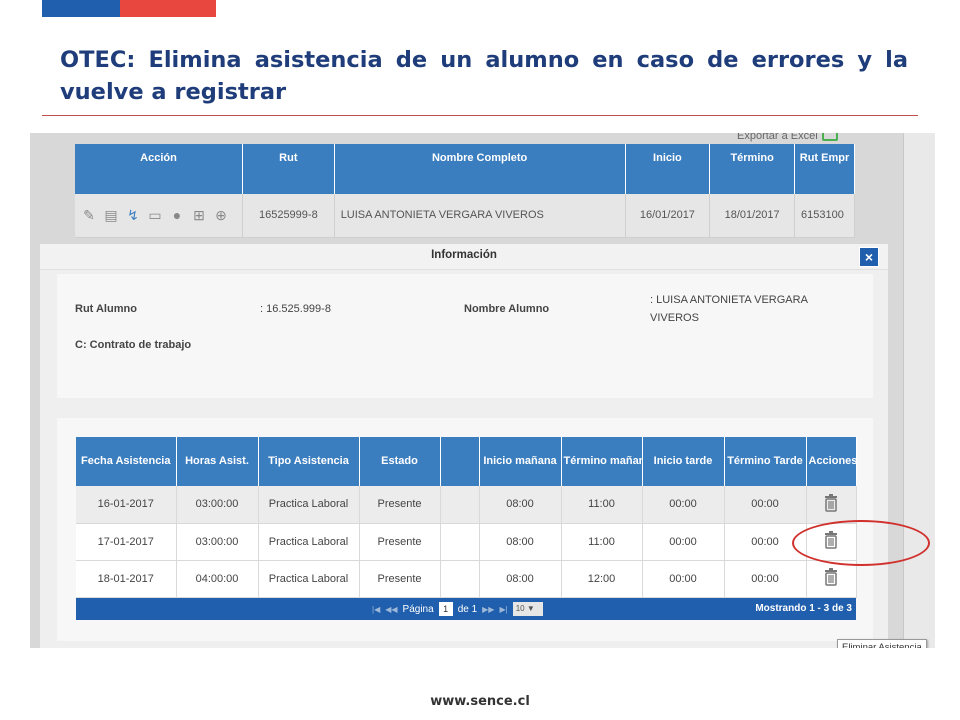  I want to click on page-label: Página, so click(418, 609).